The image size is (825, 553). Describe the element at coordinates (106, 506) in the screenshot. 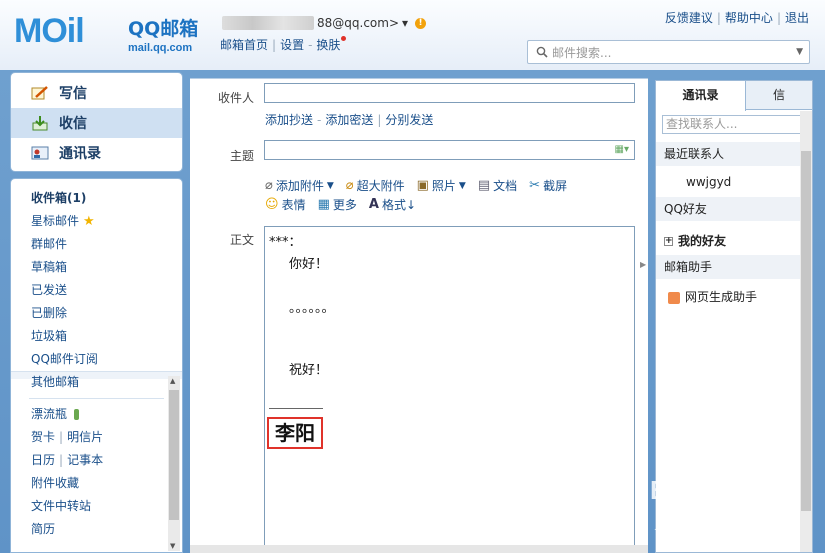

I see `file-transfer: 文件中转站` at that location.